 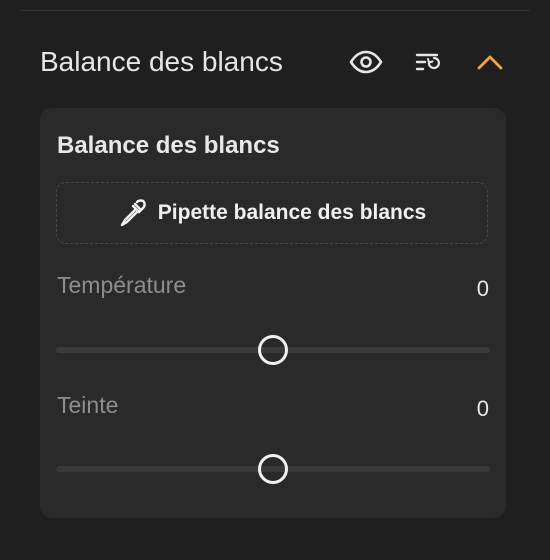 What do you see at coordinates (133, 213) in the screenshot?
I see `eyedropper-icon` at bounding box center [133, 213].